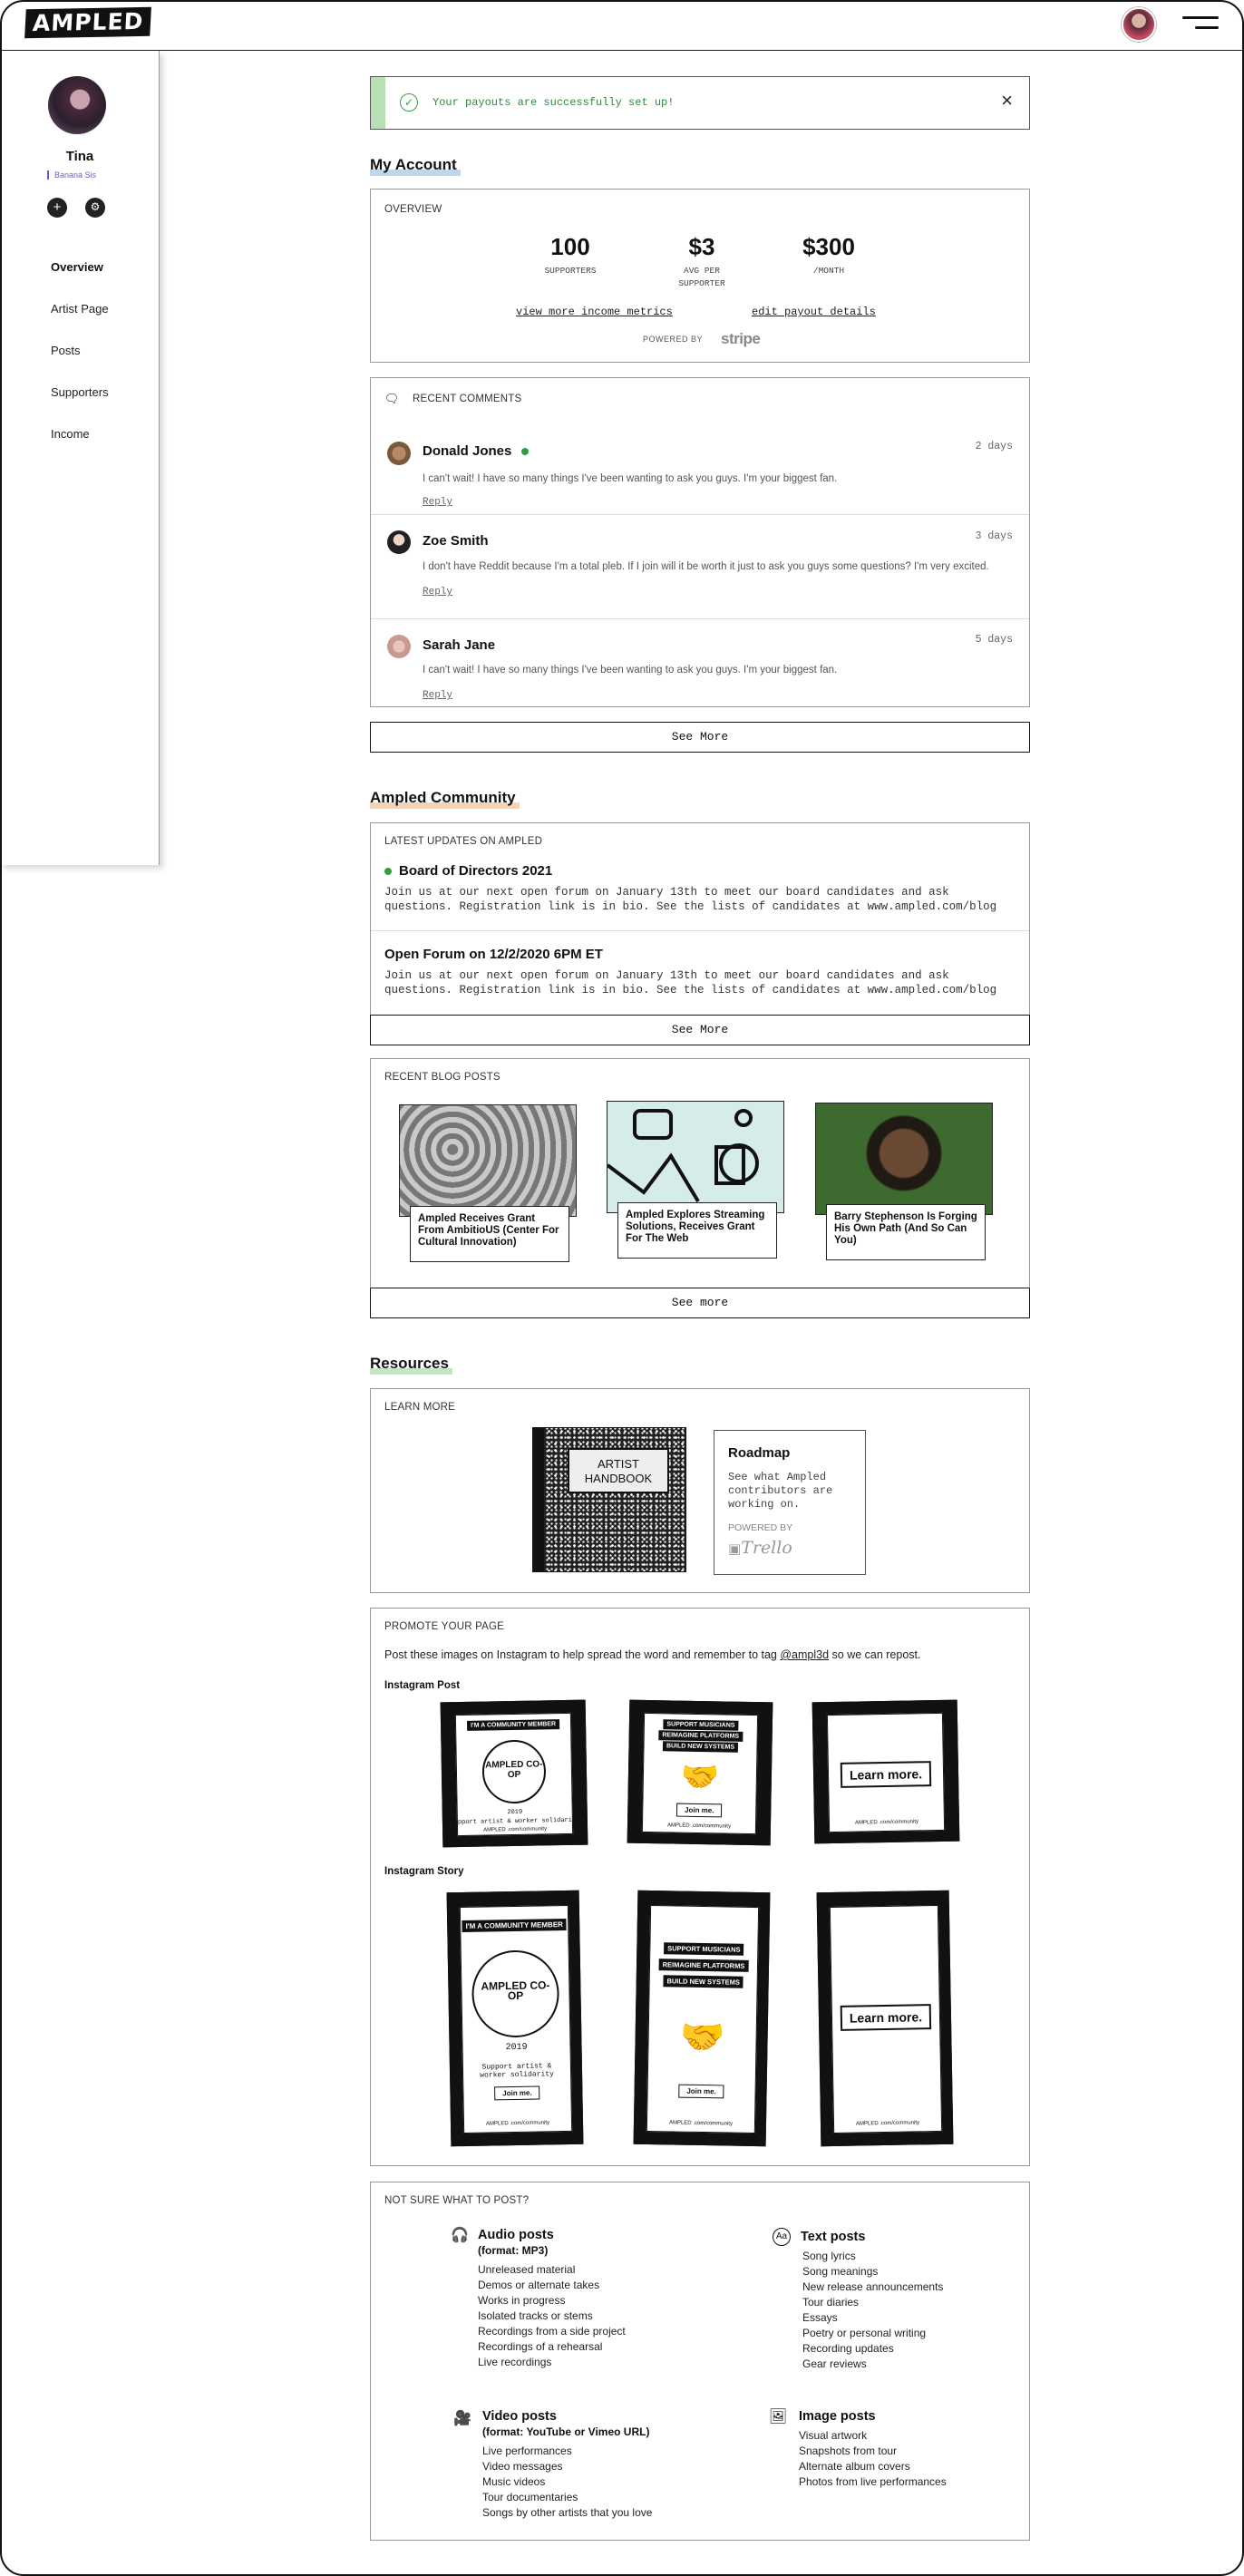  Describe the element at coordinates (828, 247) in the screenshot. I see `stat-value: $300` at that location.